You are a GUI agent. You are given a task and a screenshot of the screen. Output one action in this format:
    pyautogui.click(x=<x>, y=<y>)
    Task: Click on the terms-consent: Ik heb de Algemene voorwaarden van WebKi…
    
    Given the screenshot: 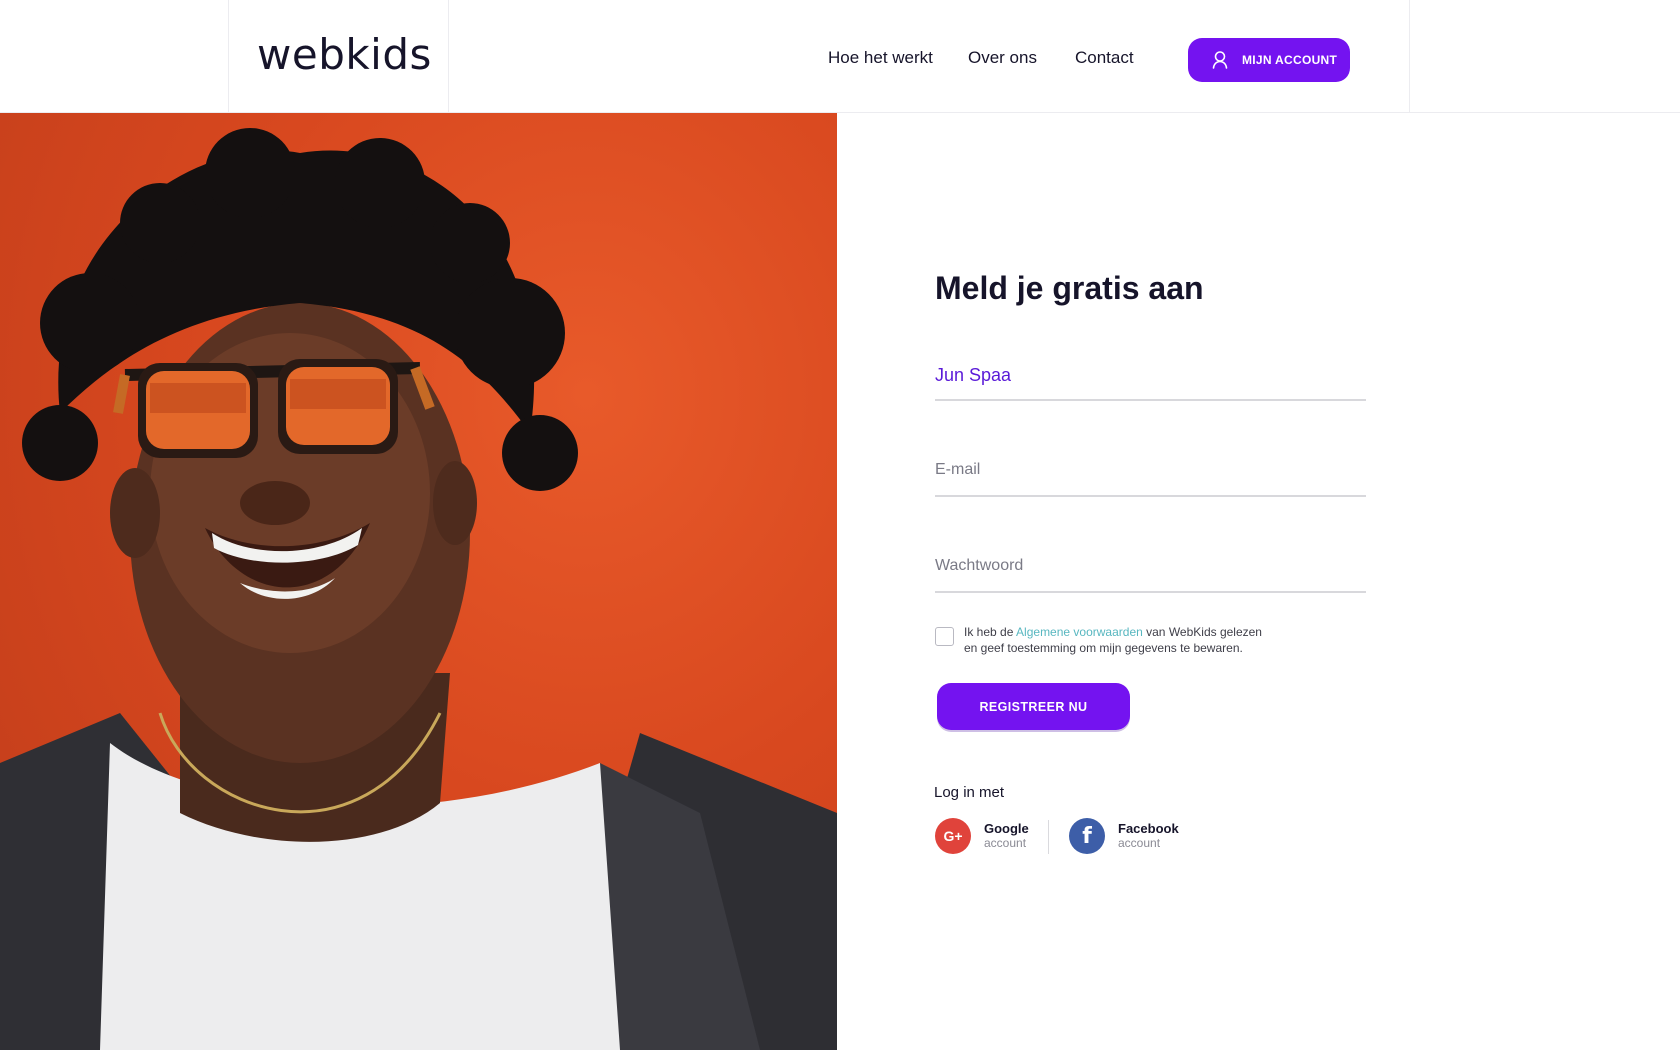 What is the action you would take?
    pyautogui.click(x=1145, y=640)
    